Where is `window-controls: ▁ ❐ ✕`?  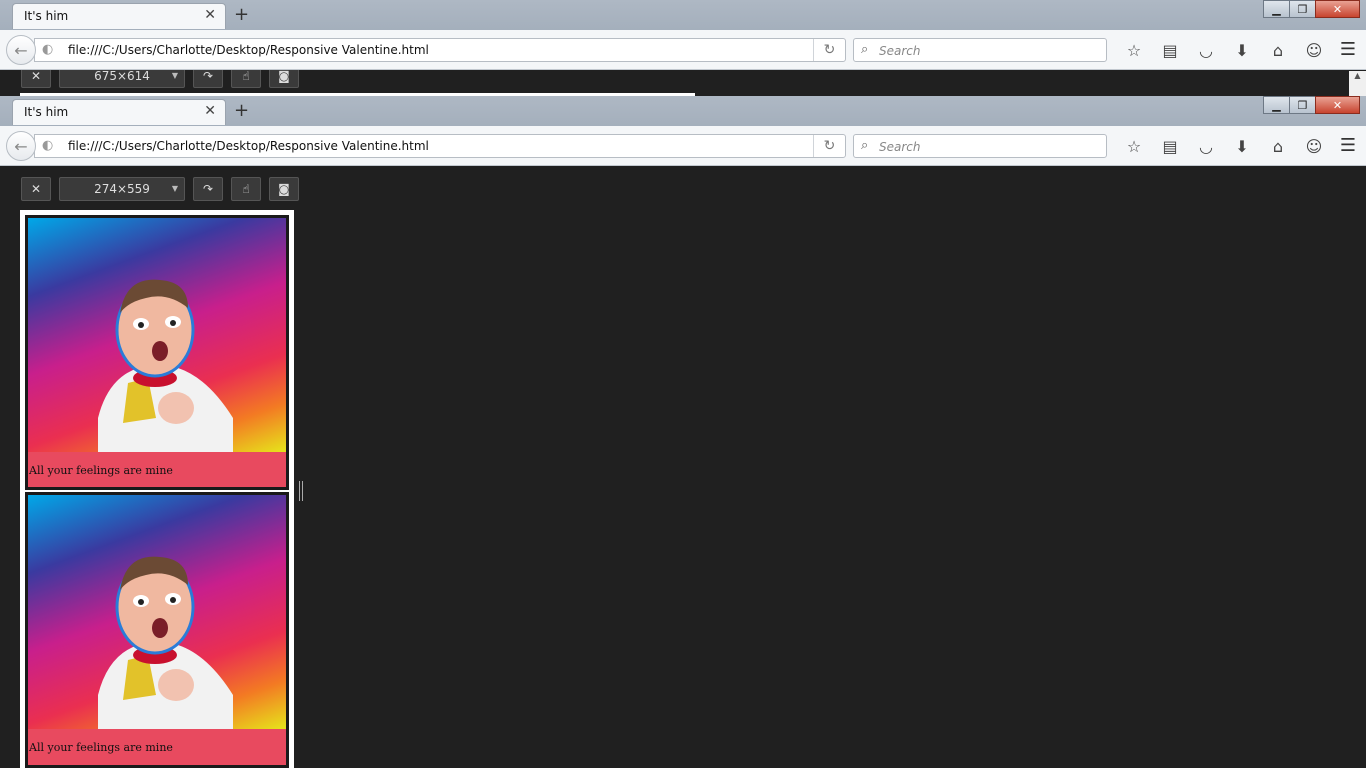 window-controls: ▁ ❐ ✕ is located at coordinates (1311, 105).